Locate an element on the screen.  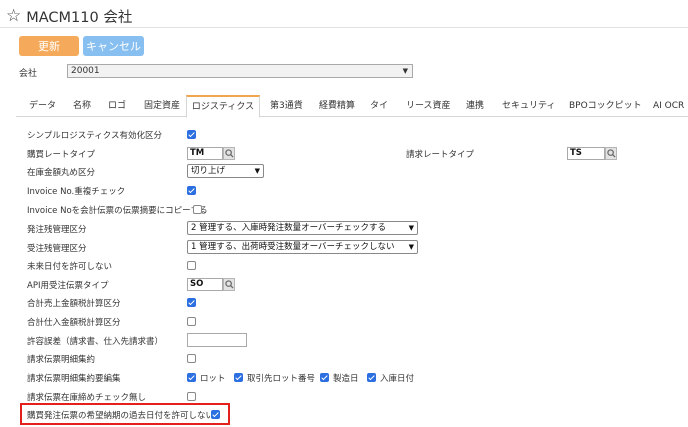
inventory-rounding-value: 切り上げ is located at coordinates (208, 171).